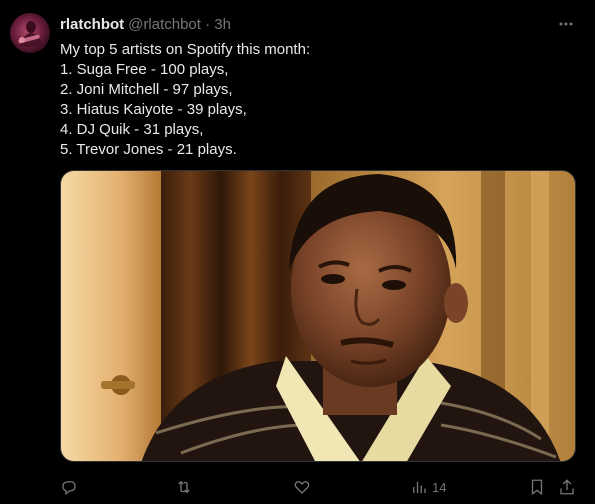  What do you see at coordinates (185, 49) in the screenshot?
I see `tweet-text-line: My top 5 artists on Spotify this month:` at bounding box center [185, 49].